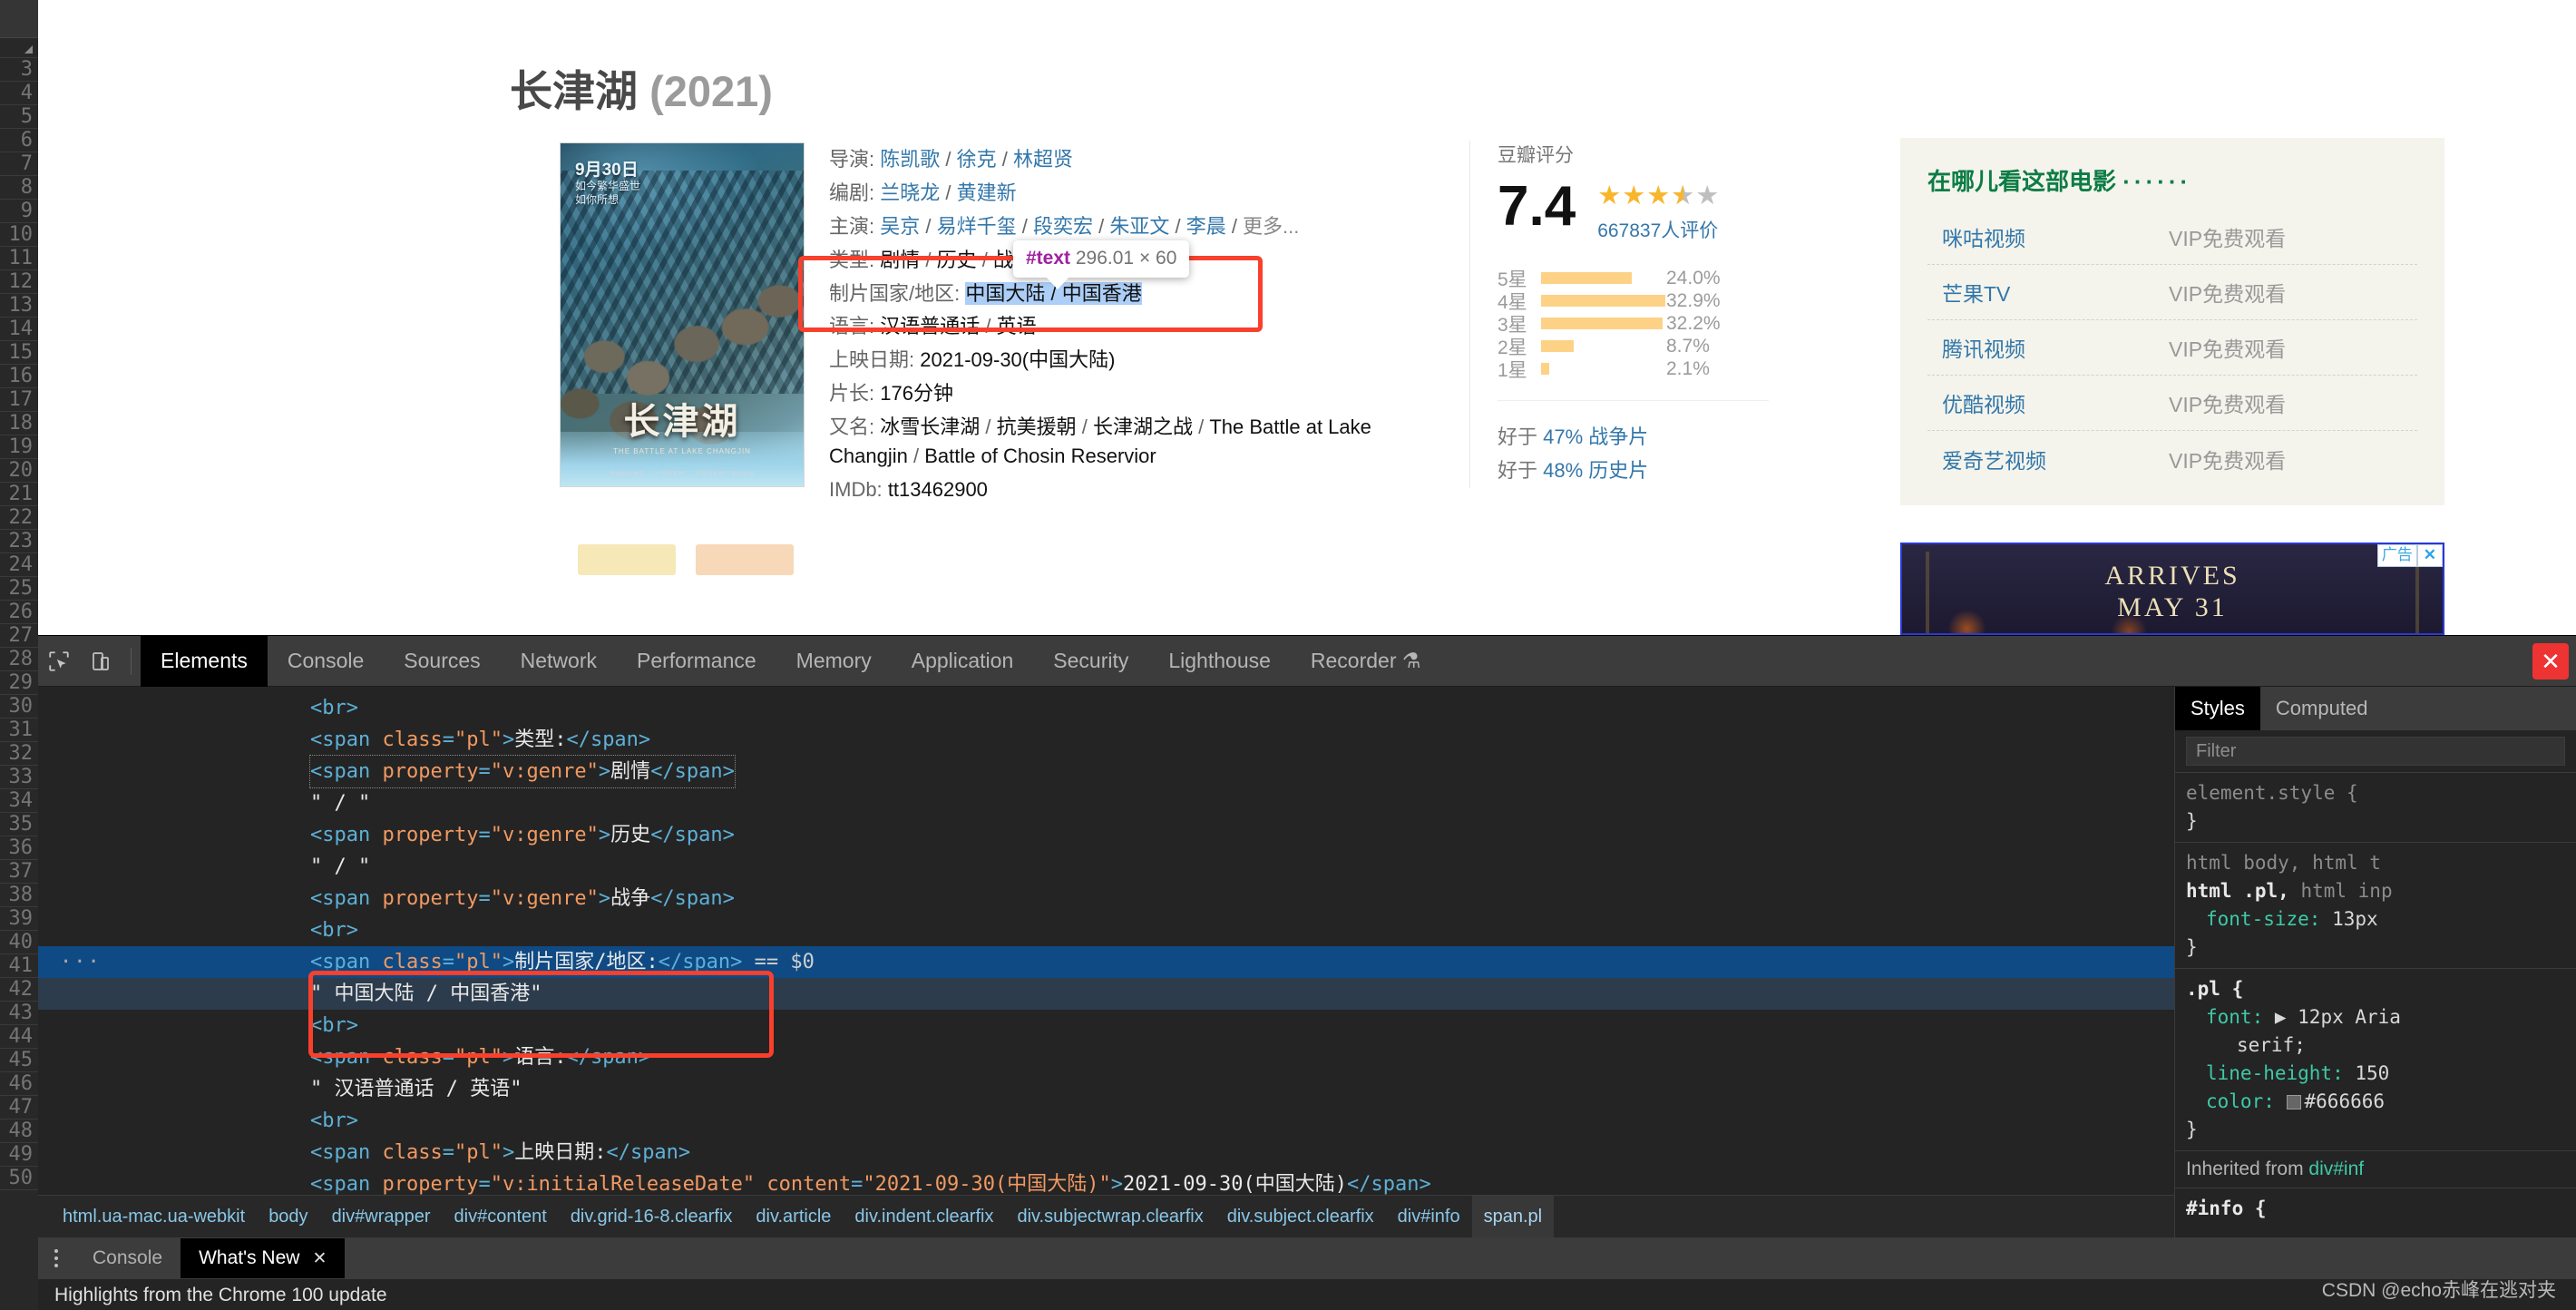  Describe the element at coordinates (2055, 236) in the screenshot. I see `watch-provider-name: 咪咕视频` at that location.